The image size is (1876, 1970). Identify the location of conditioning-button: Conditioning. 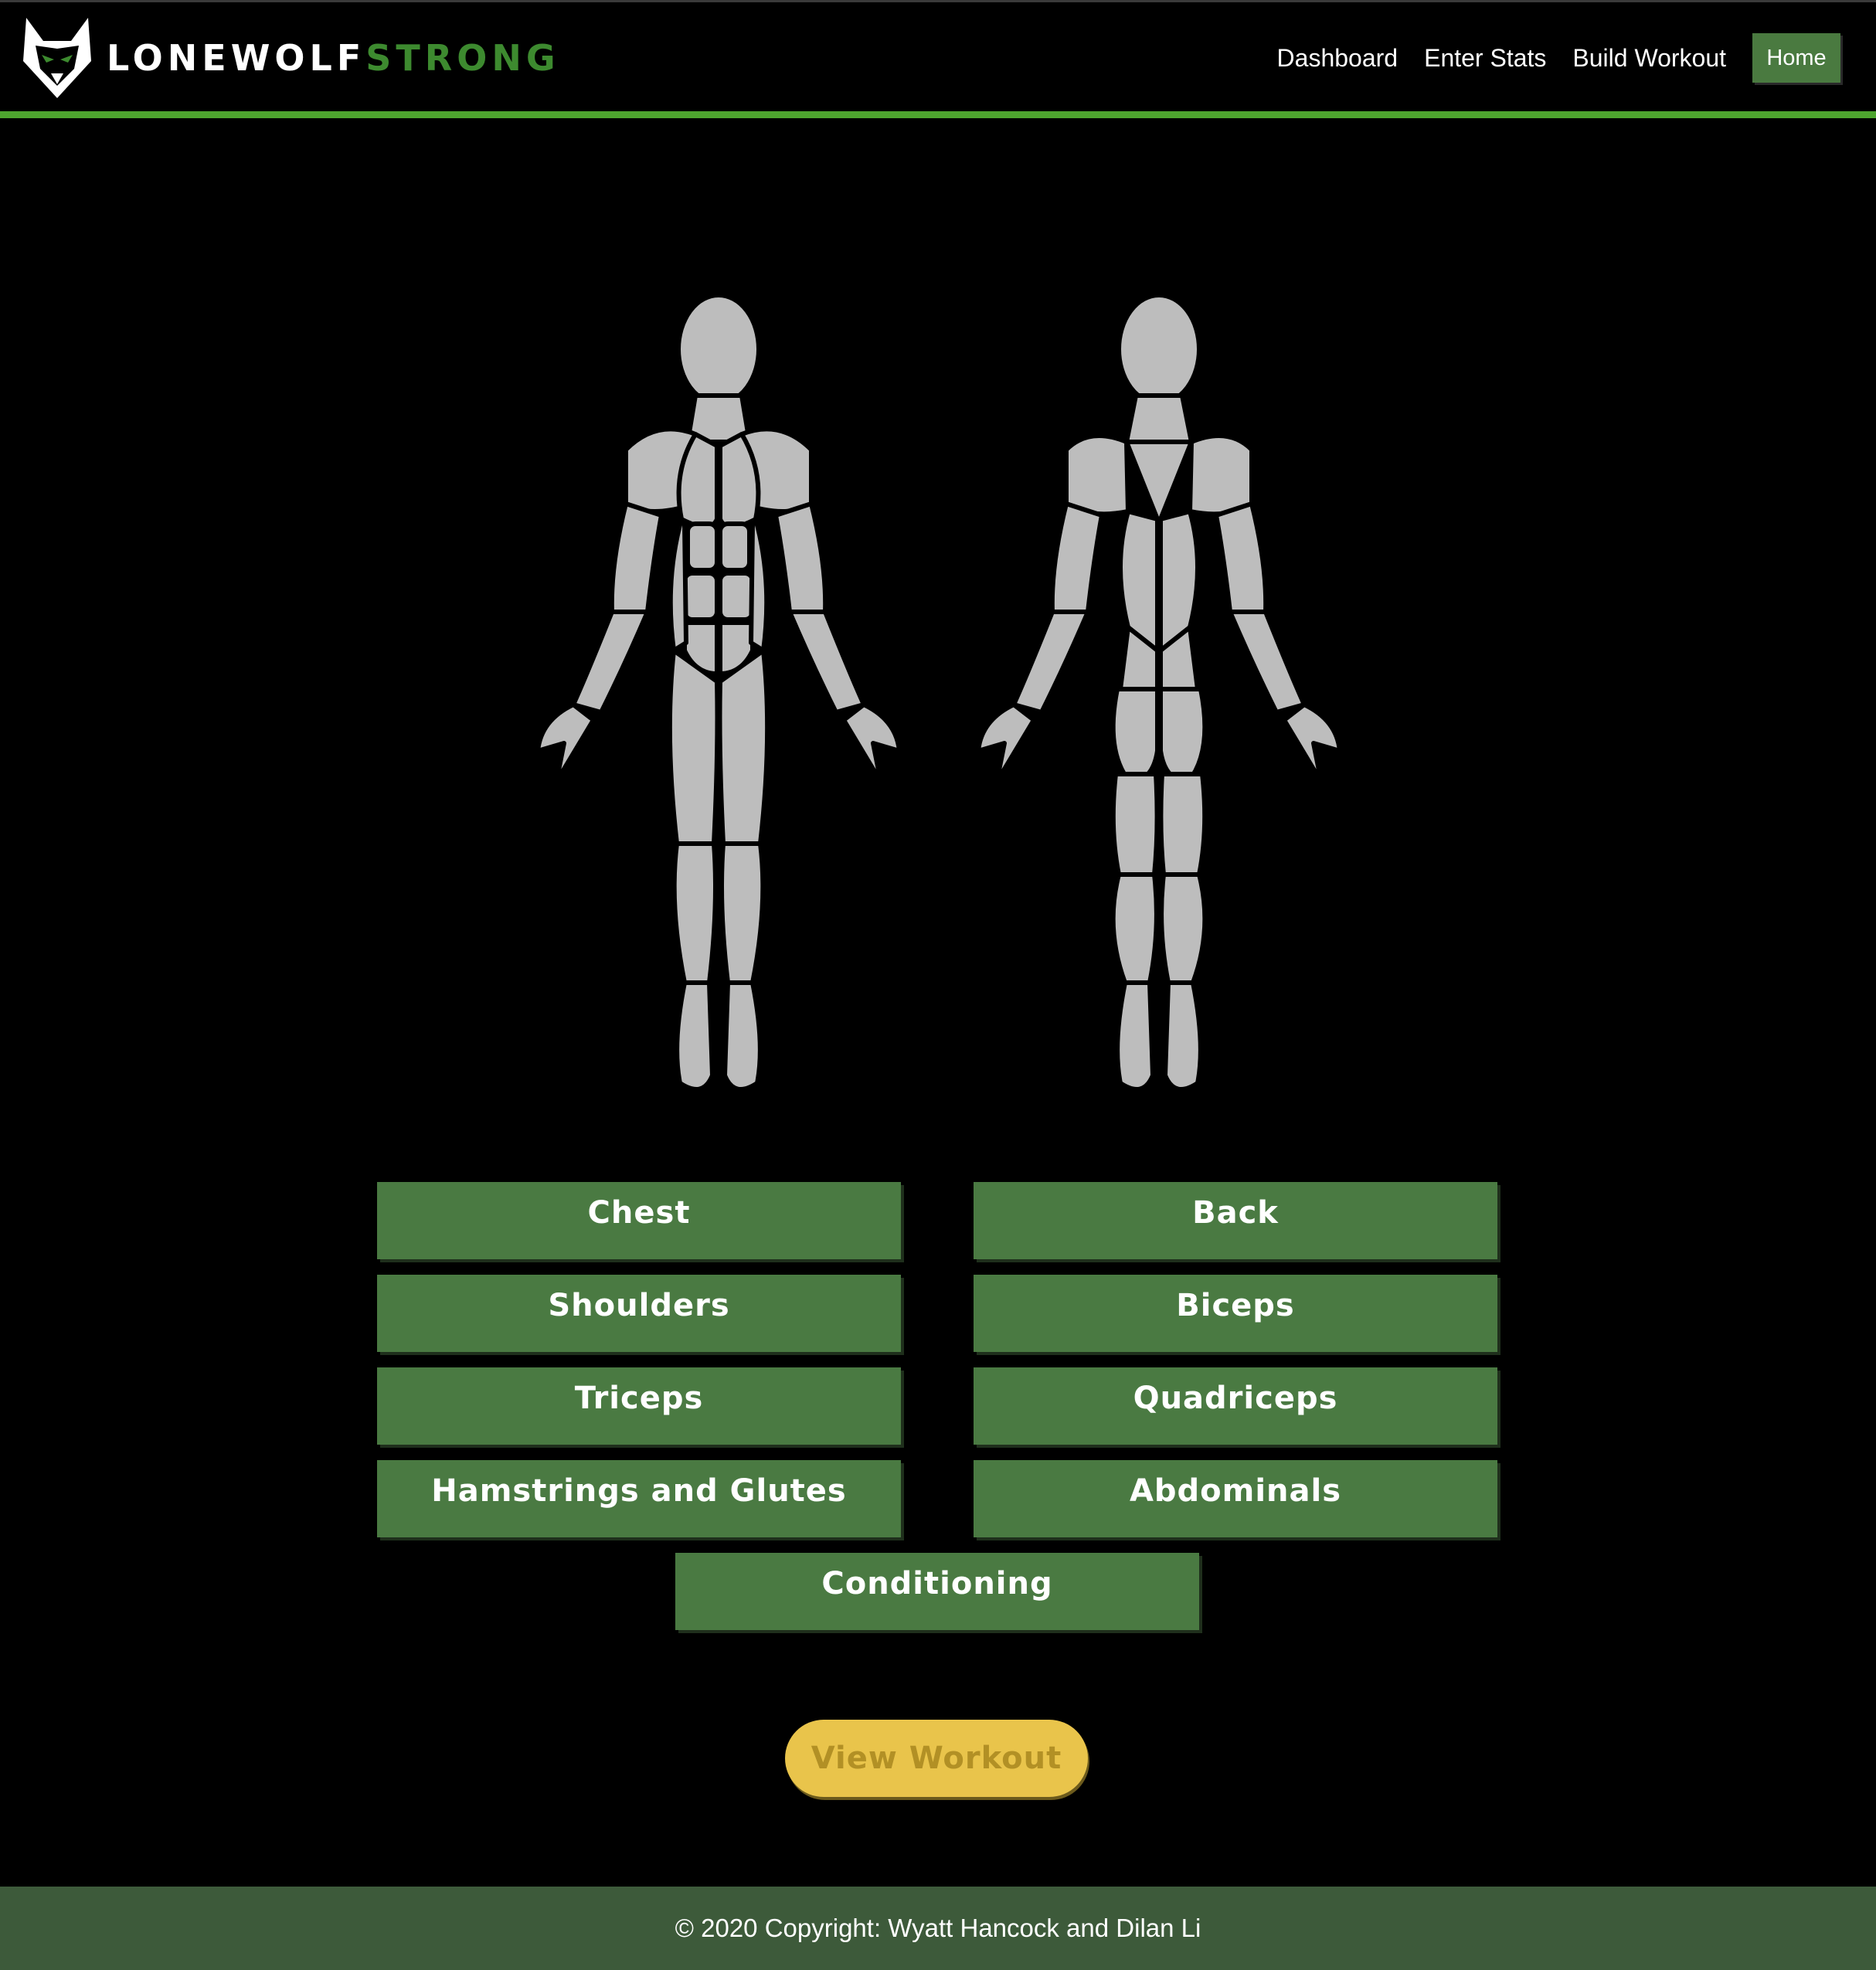
(937, 1591).